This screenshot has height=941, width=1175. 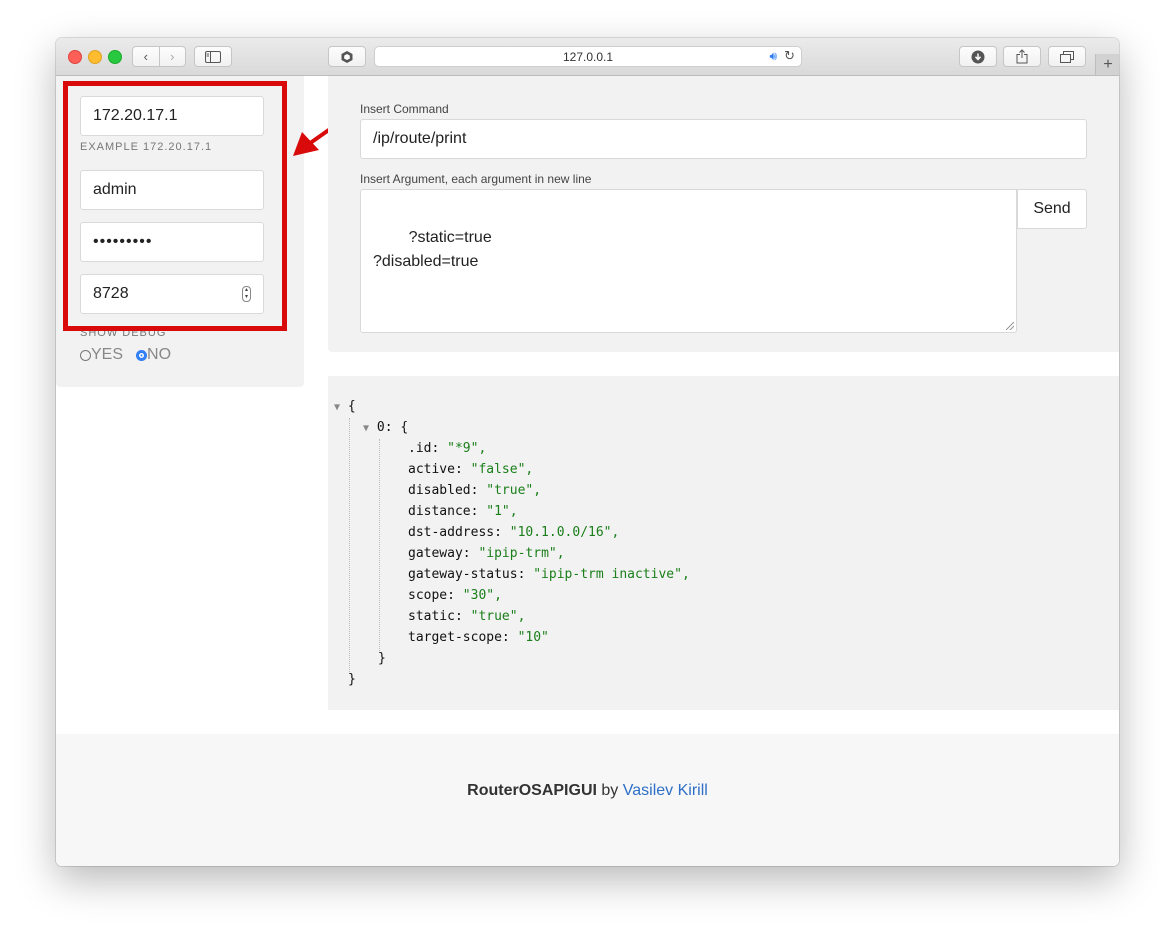 What do you see at coordinates (115, 57) in the screenshot?
I see `zoom-window-button` at bounding box center [115, 57].